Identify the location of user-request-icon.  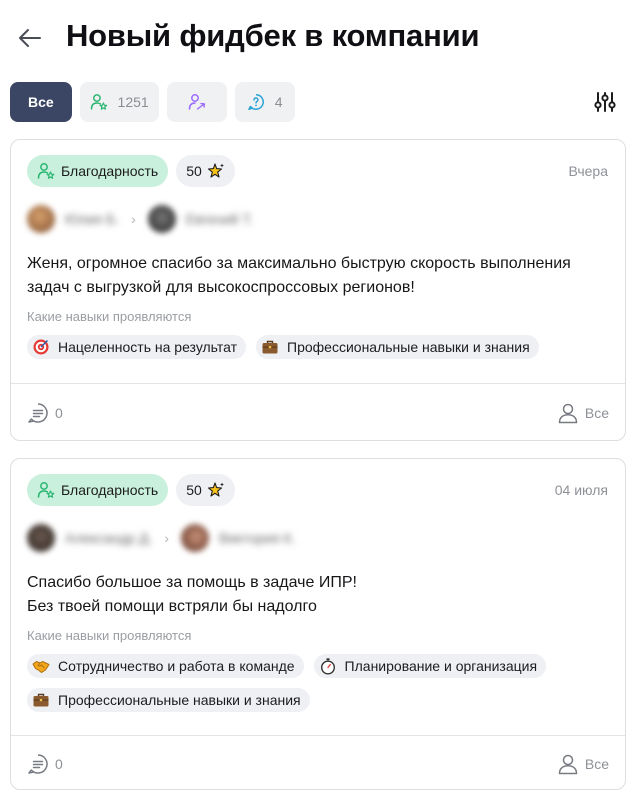
(196, 102).